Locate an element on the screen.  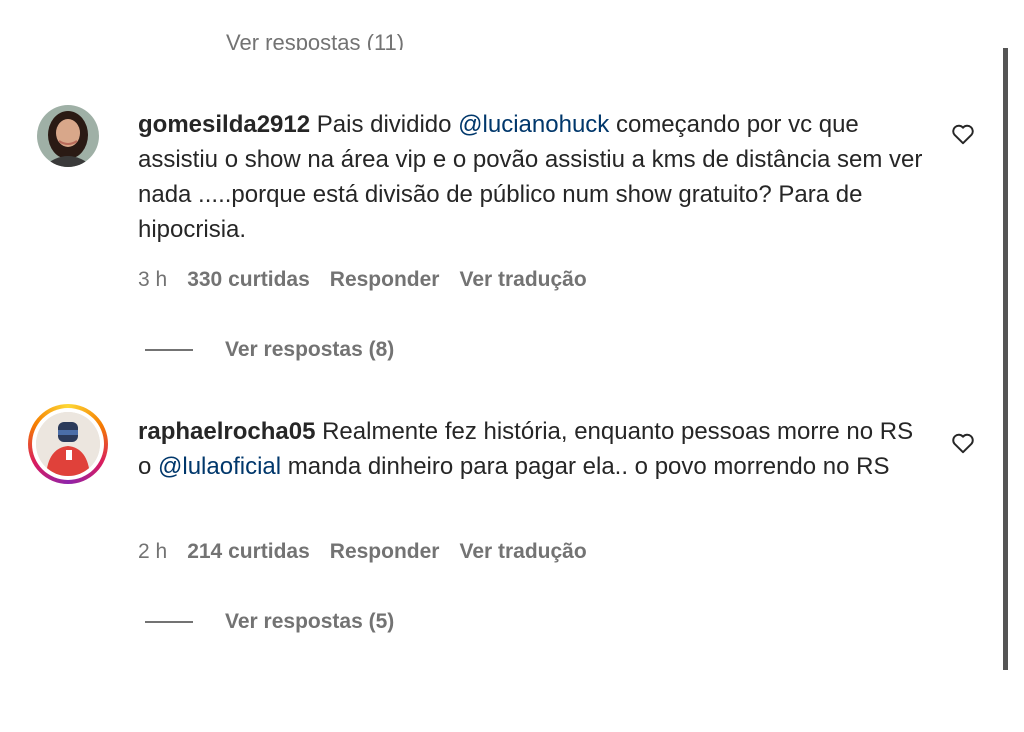
username-link: gomesilda2912 is located at coordinates (224, 124).